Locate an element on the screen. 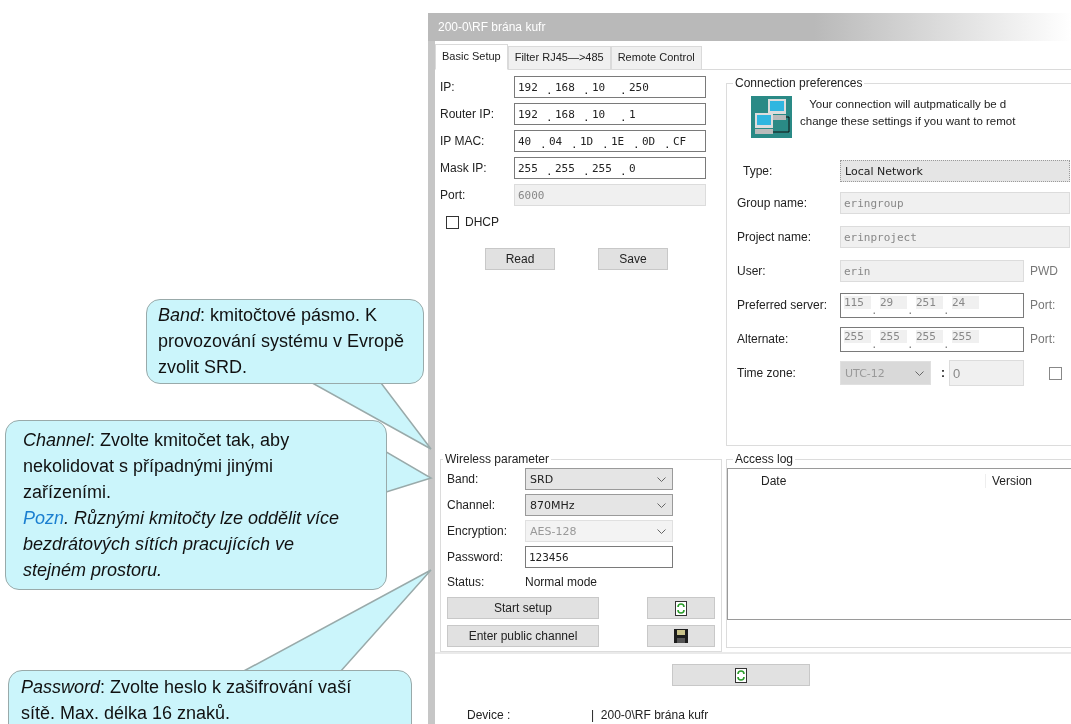 The height and width of the screenshot is (724, 1071). field-label: Alternate: is located at coordinates (763, 339).